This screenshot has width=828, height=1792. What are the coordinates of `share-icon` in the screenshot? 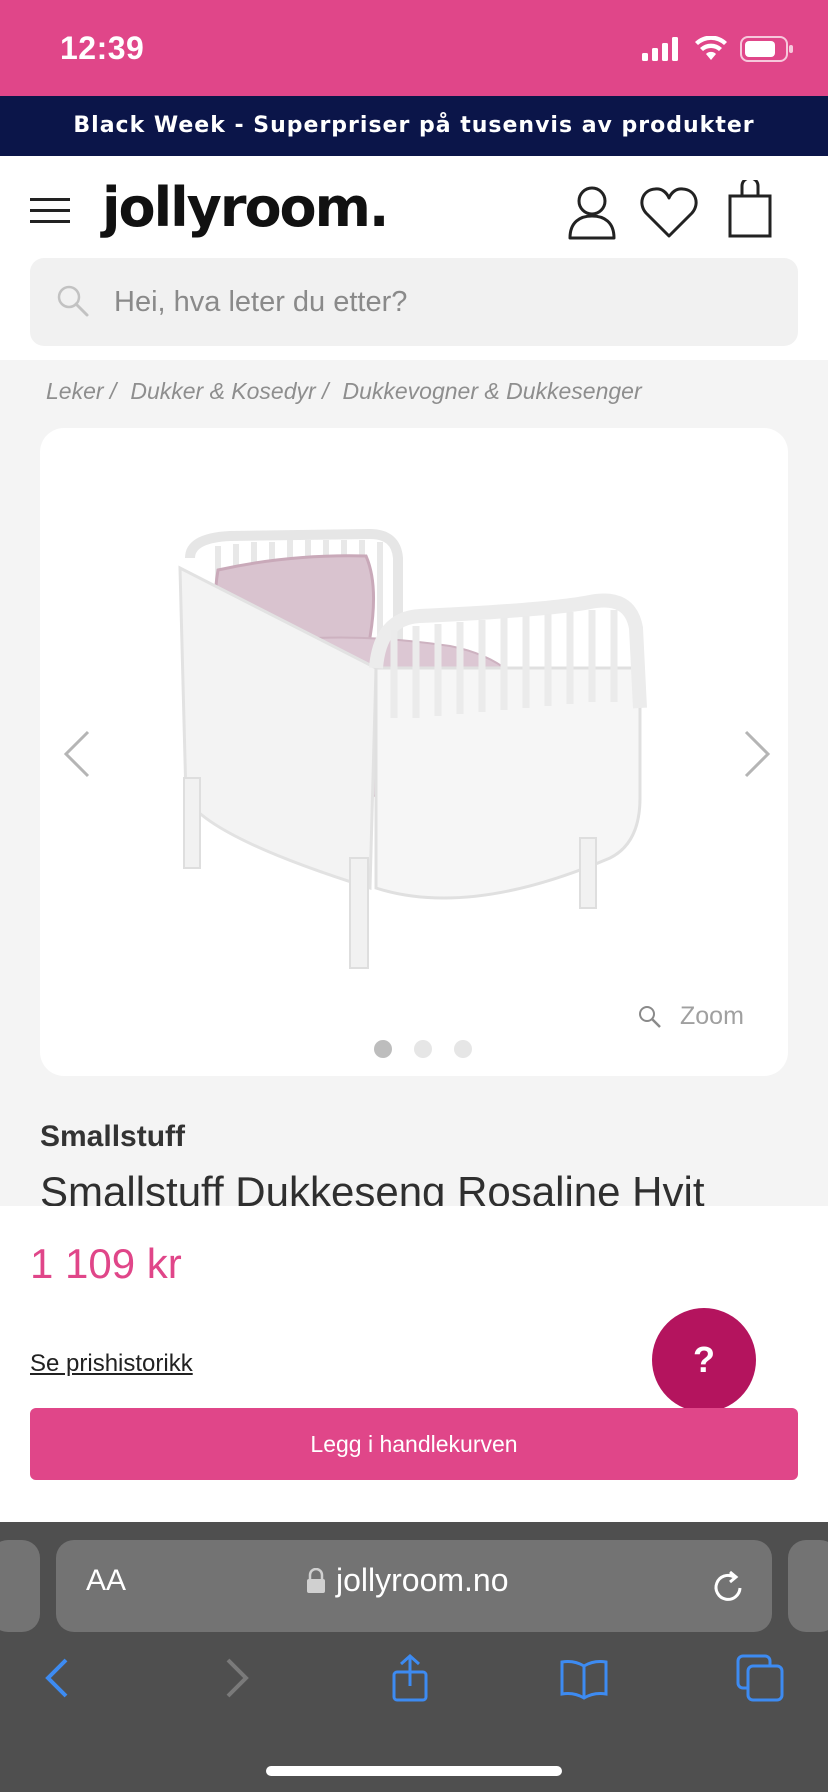 It's located at (410, 1678).